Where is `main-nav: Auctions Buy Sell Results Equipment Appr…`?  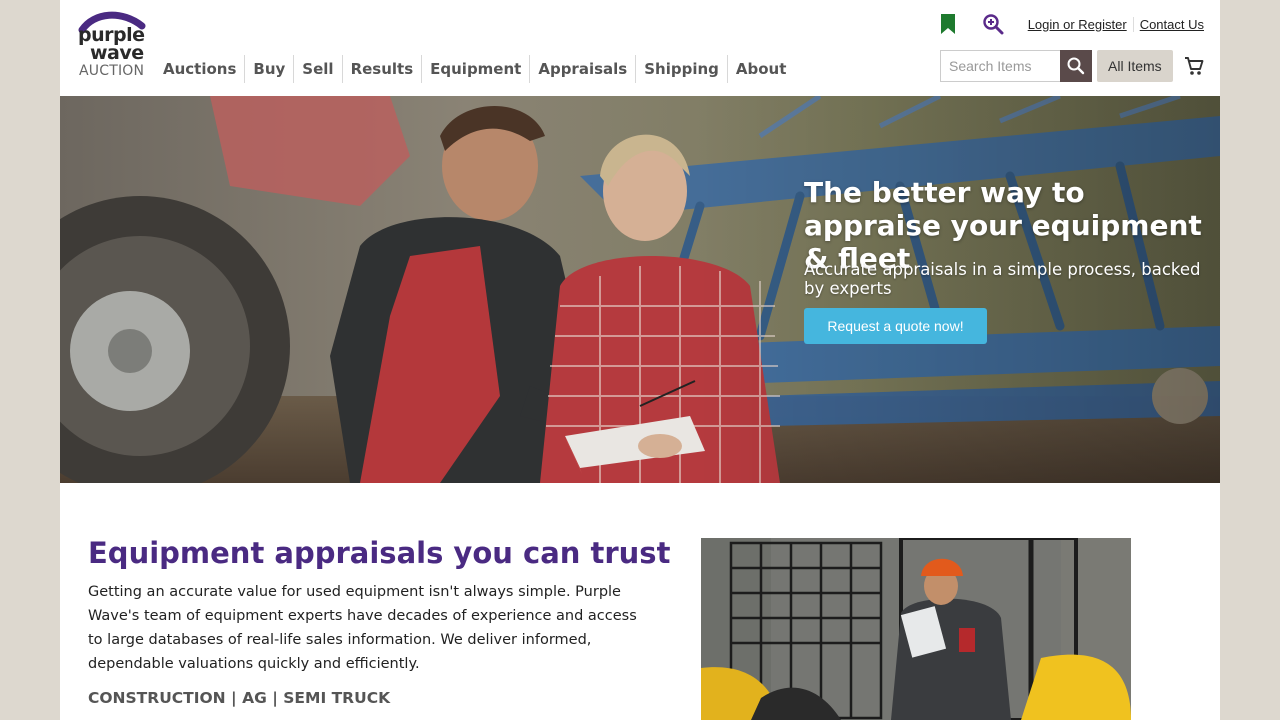 main-nav: Auctions Buy Sell Results Equipment Appr… is located at coordinates (474, 69).